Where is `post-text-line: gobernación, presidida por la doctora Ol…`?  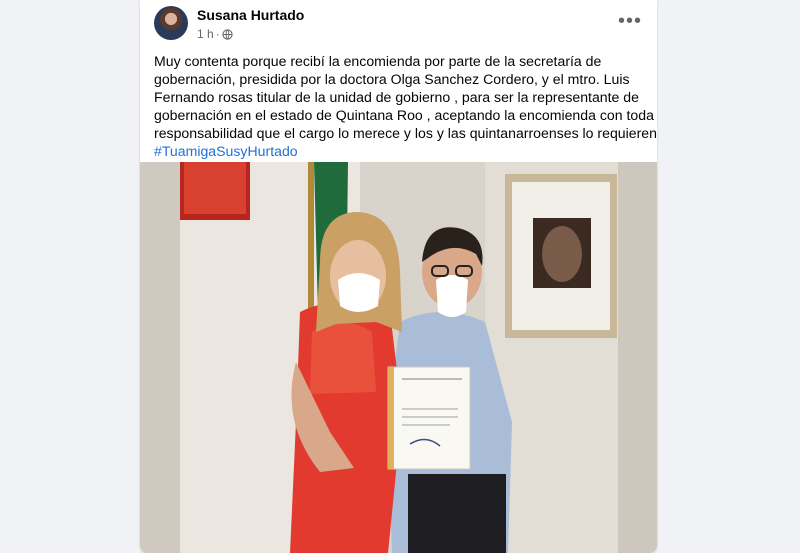
post-text-line: gobernación, presidida por la doctora Ol… is located at coordinates (392, 79).